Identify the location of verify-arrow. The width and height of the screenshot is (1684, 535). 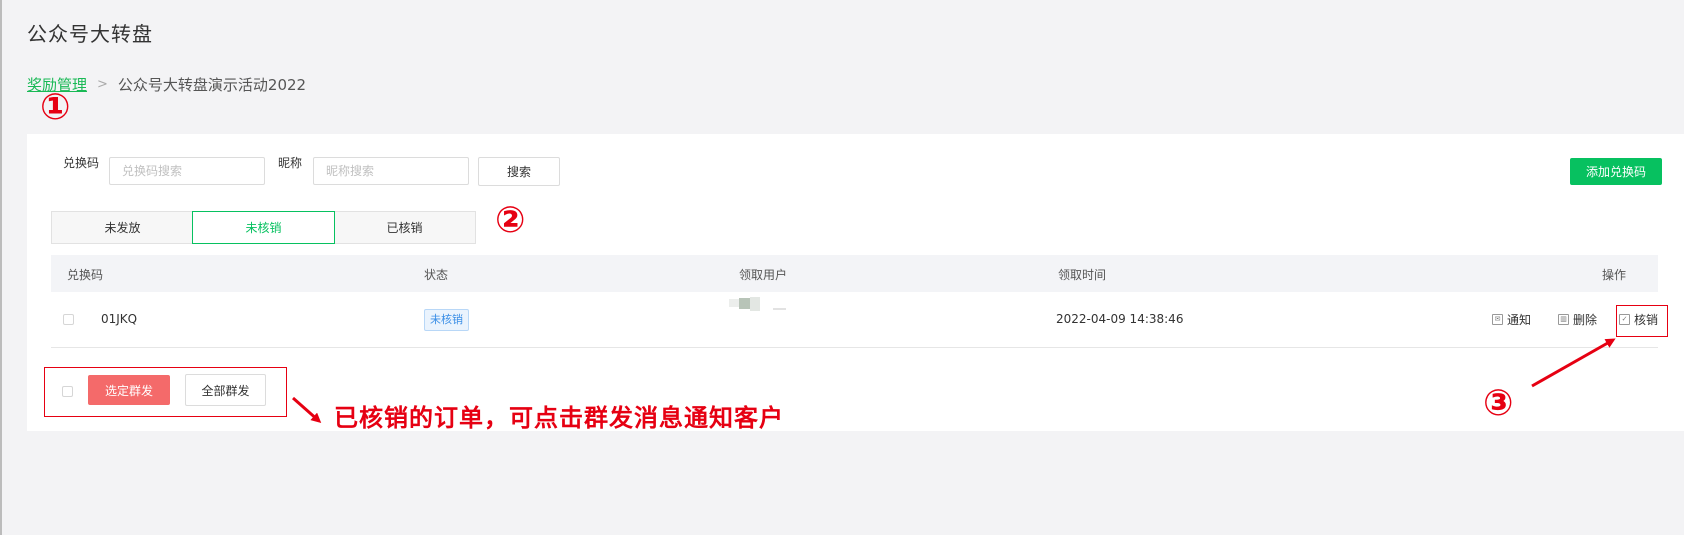
(1573, 363).